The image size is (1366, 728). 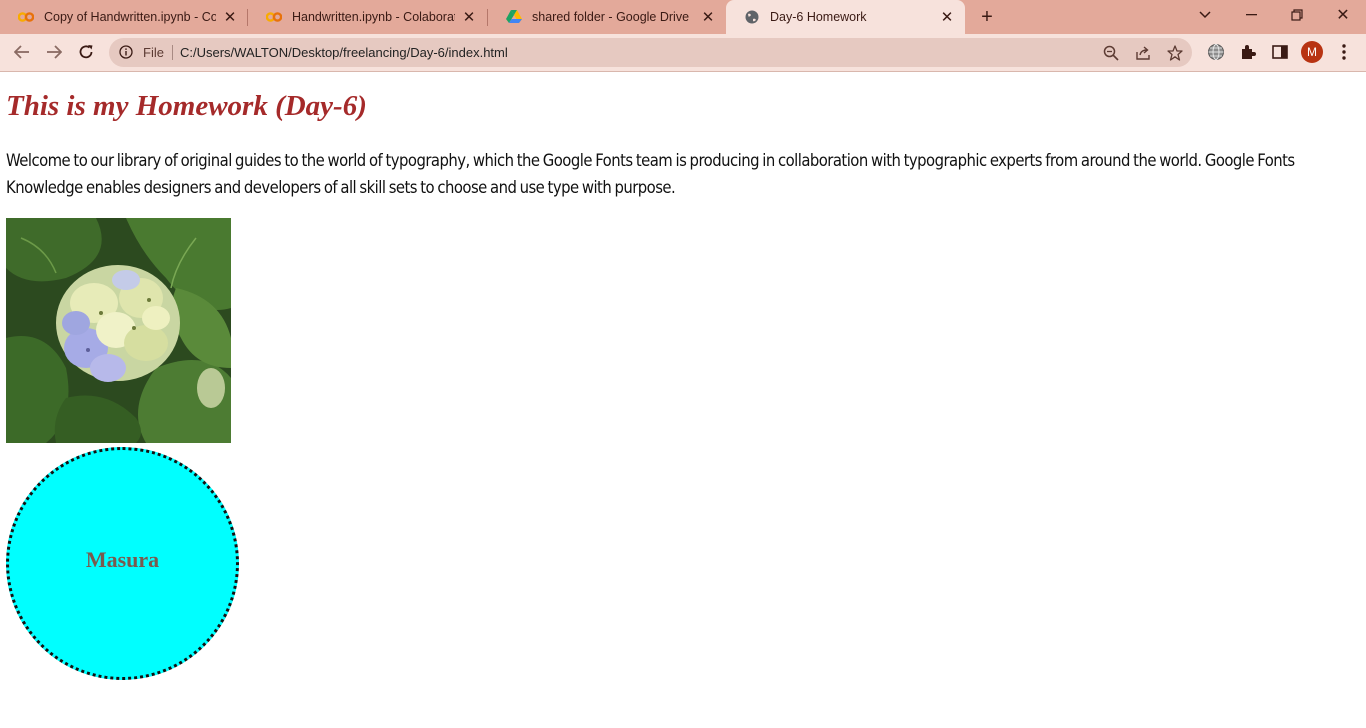 I want to click on tab-title: Copy of Handwritten.ipynb - Colaboratory, so click(x=130, y=17).